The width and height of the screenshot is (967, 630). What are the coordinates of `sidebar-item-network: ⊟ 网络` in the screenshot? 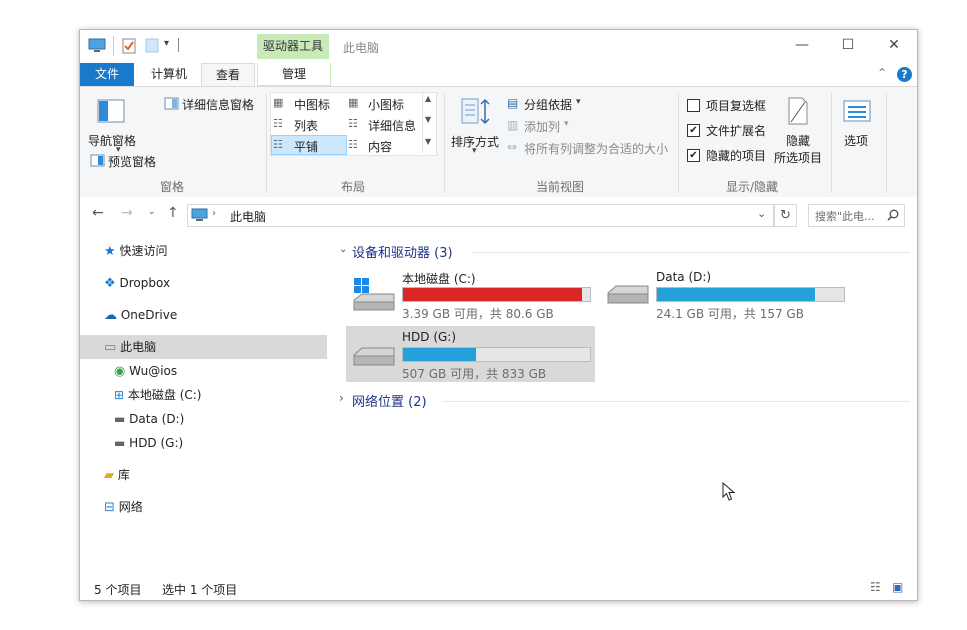 It's located at (123, 507).